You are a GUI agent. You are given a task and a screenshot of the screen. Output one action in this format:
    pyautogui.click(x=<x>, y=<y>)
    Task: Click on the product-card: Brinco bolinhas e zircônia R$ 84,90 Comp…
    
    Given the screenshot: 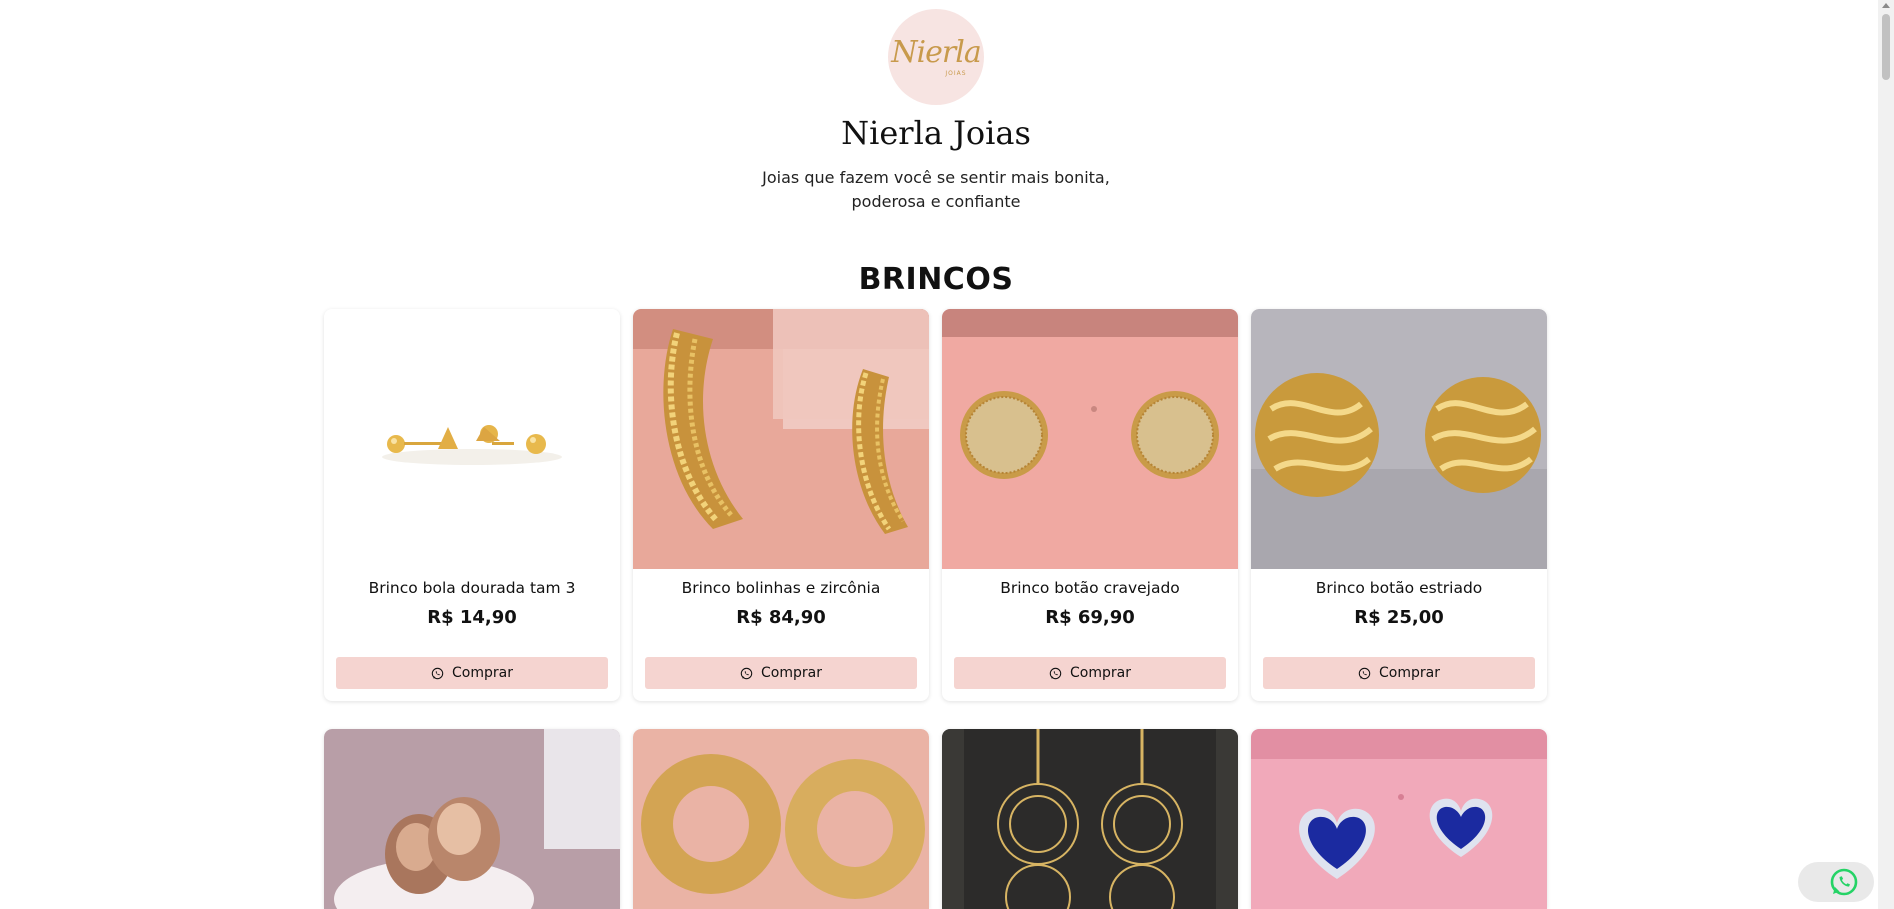 What is the action you would take?
    pyautogui.click(x=781, y=505)
    